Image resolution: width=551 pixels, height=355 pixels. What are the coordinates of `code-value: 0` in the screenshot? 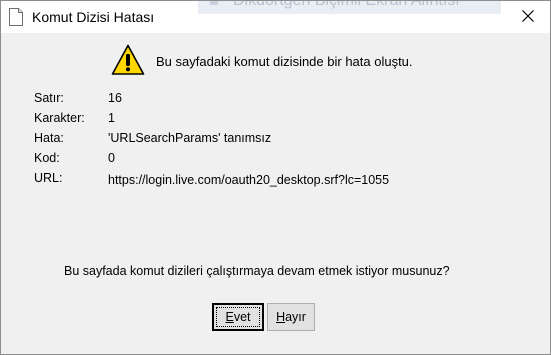 It's located at (111, 158).